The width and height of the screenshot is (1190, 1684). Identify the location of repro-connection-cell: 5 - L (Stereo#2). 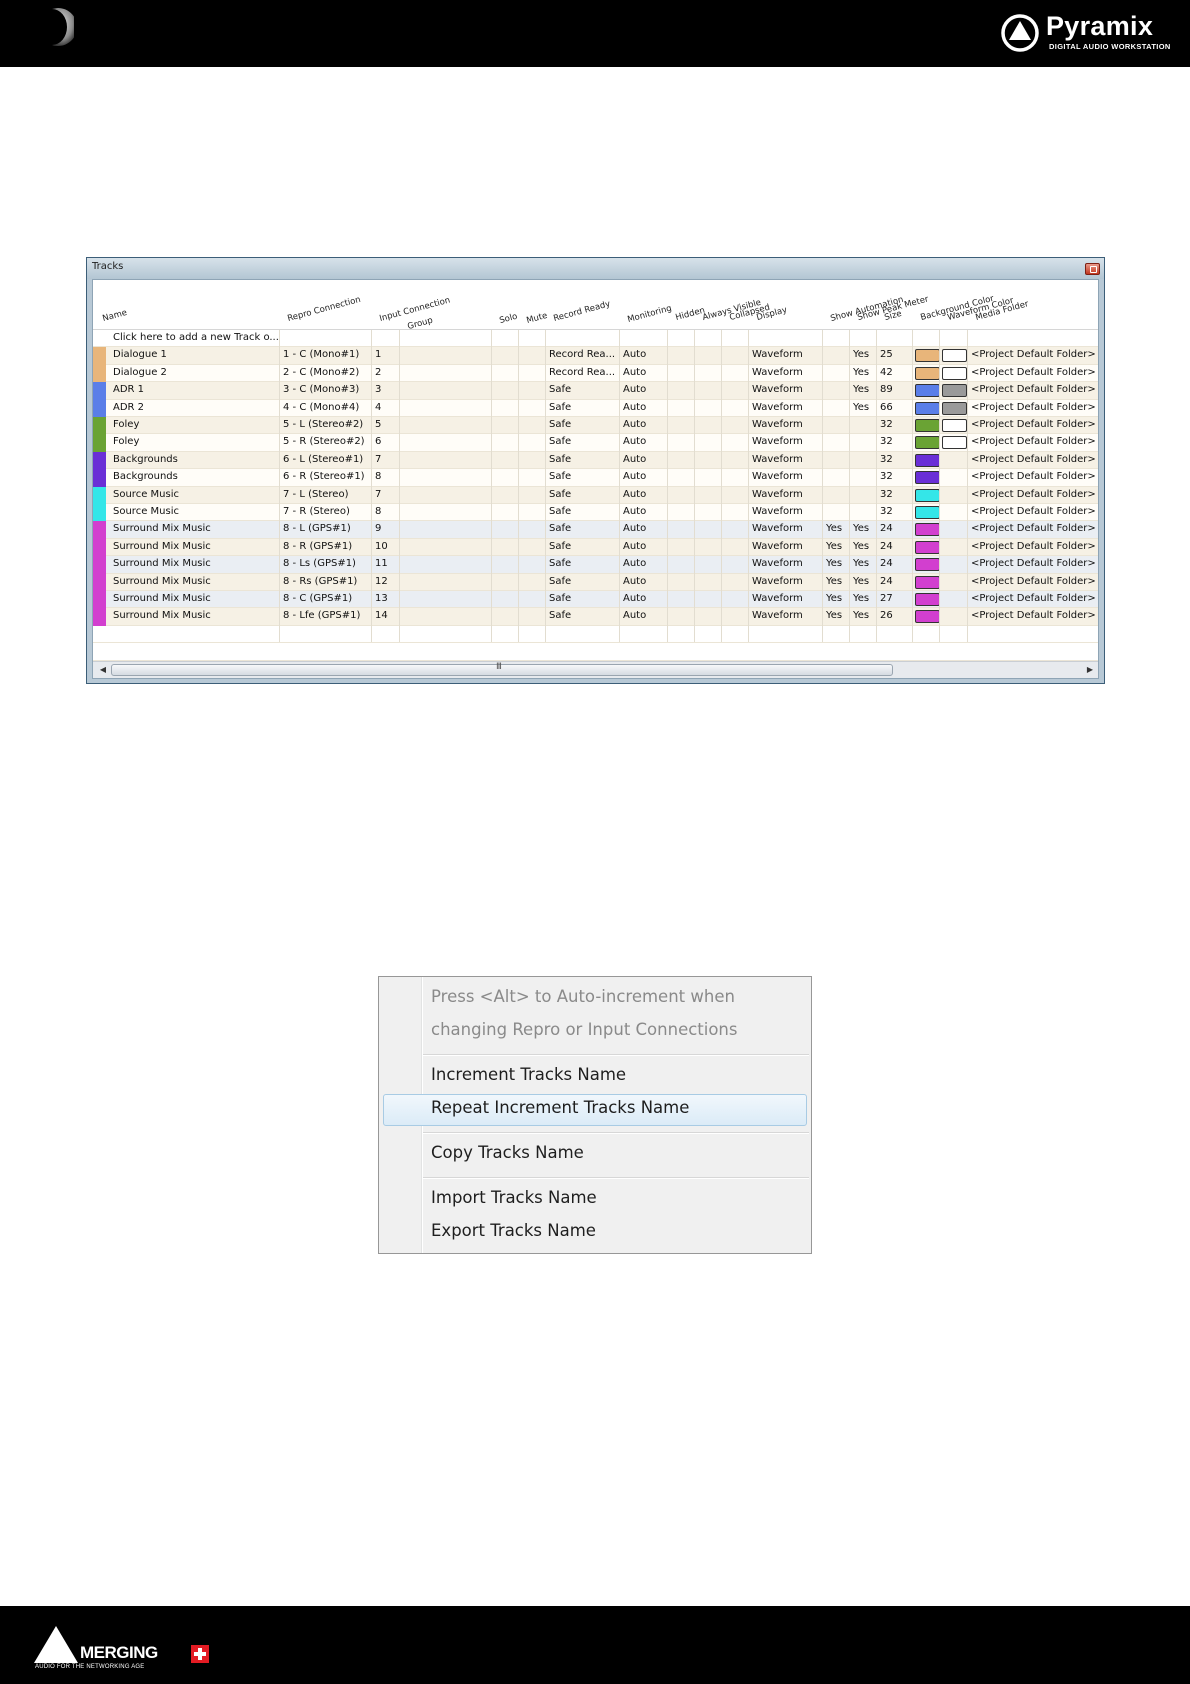
(323, 424).